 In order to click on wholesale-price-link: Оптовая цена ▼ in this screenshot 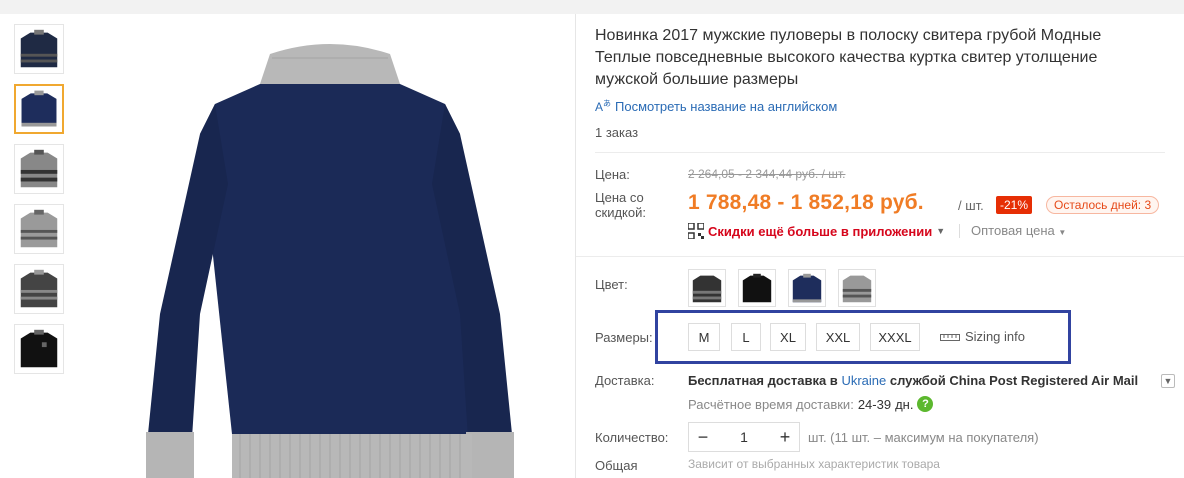, I will do `click(1018, 230)`.